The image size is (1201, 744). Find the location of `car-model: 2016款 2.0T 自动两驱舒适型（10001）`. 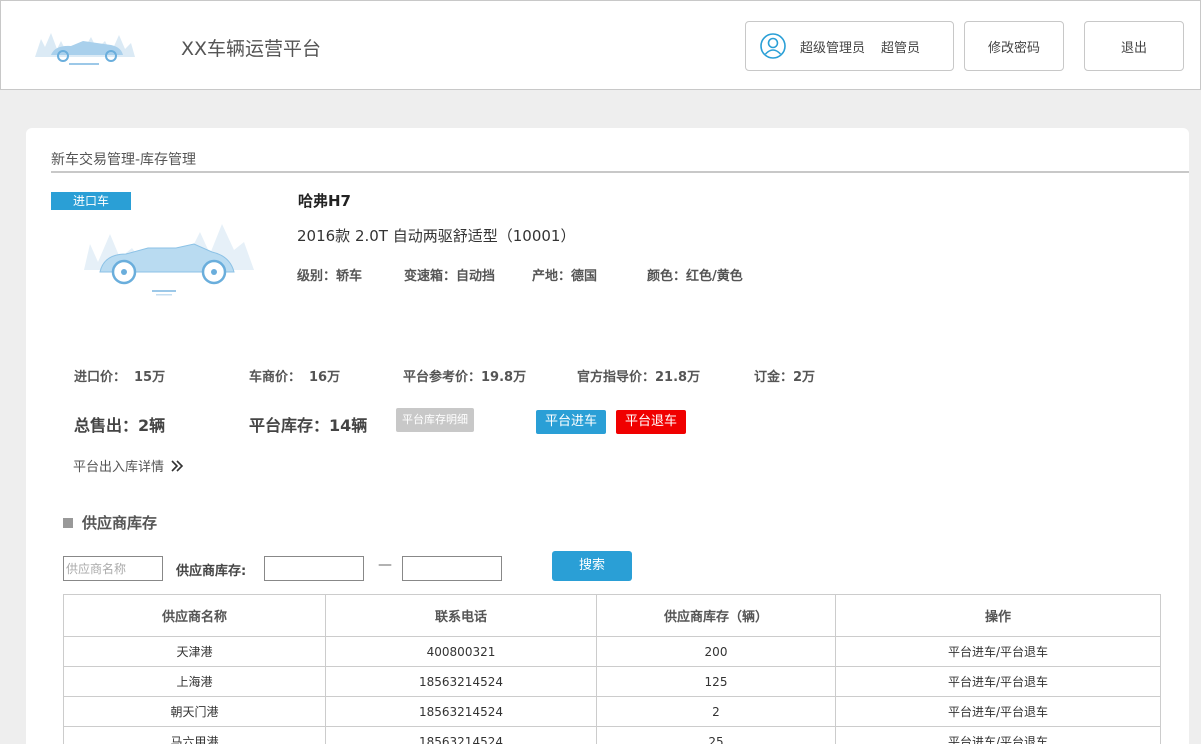

car-model: 2016款 2.0T 自动两驱舒适型（10001） is located at coordinates (436, 236).